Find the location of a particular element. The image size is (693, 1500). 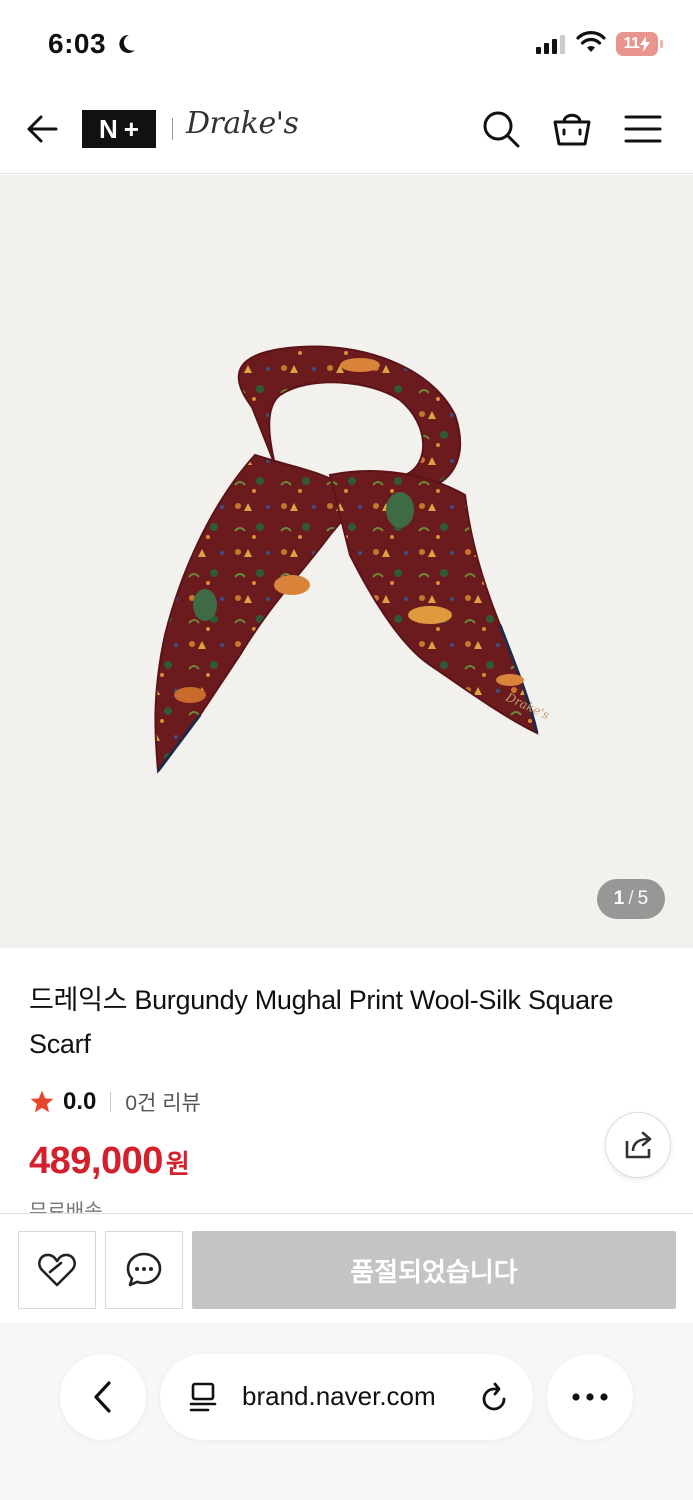

talk-chat-button is located at coordinates (144, 1270).